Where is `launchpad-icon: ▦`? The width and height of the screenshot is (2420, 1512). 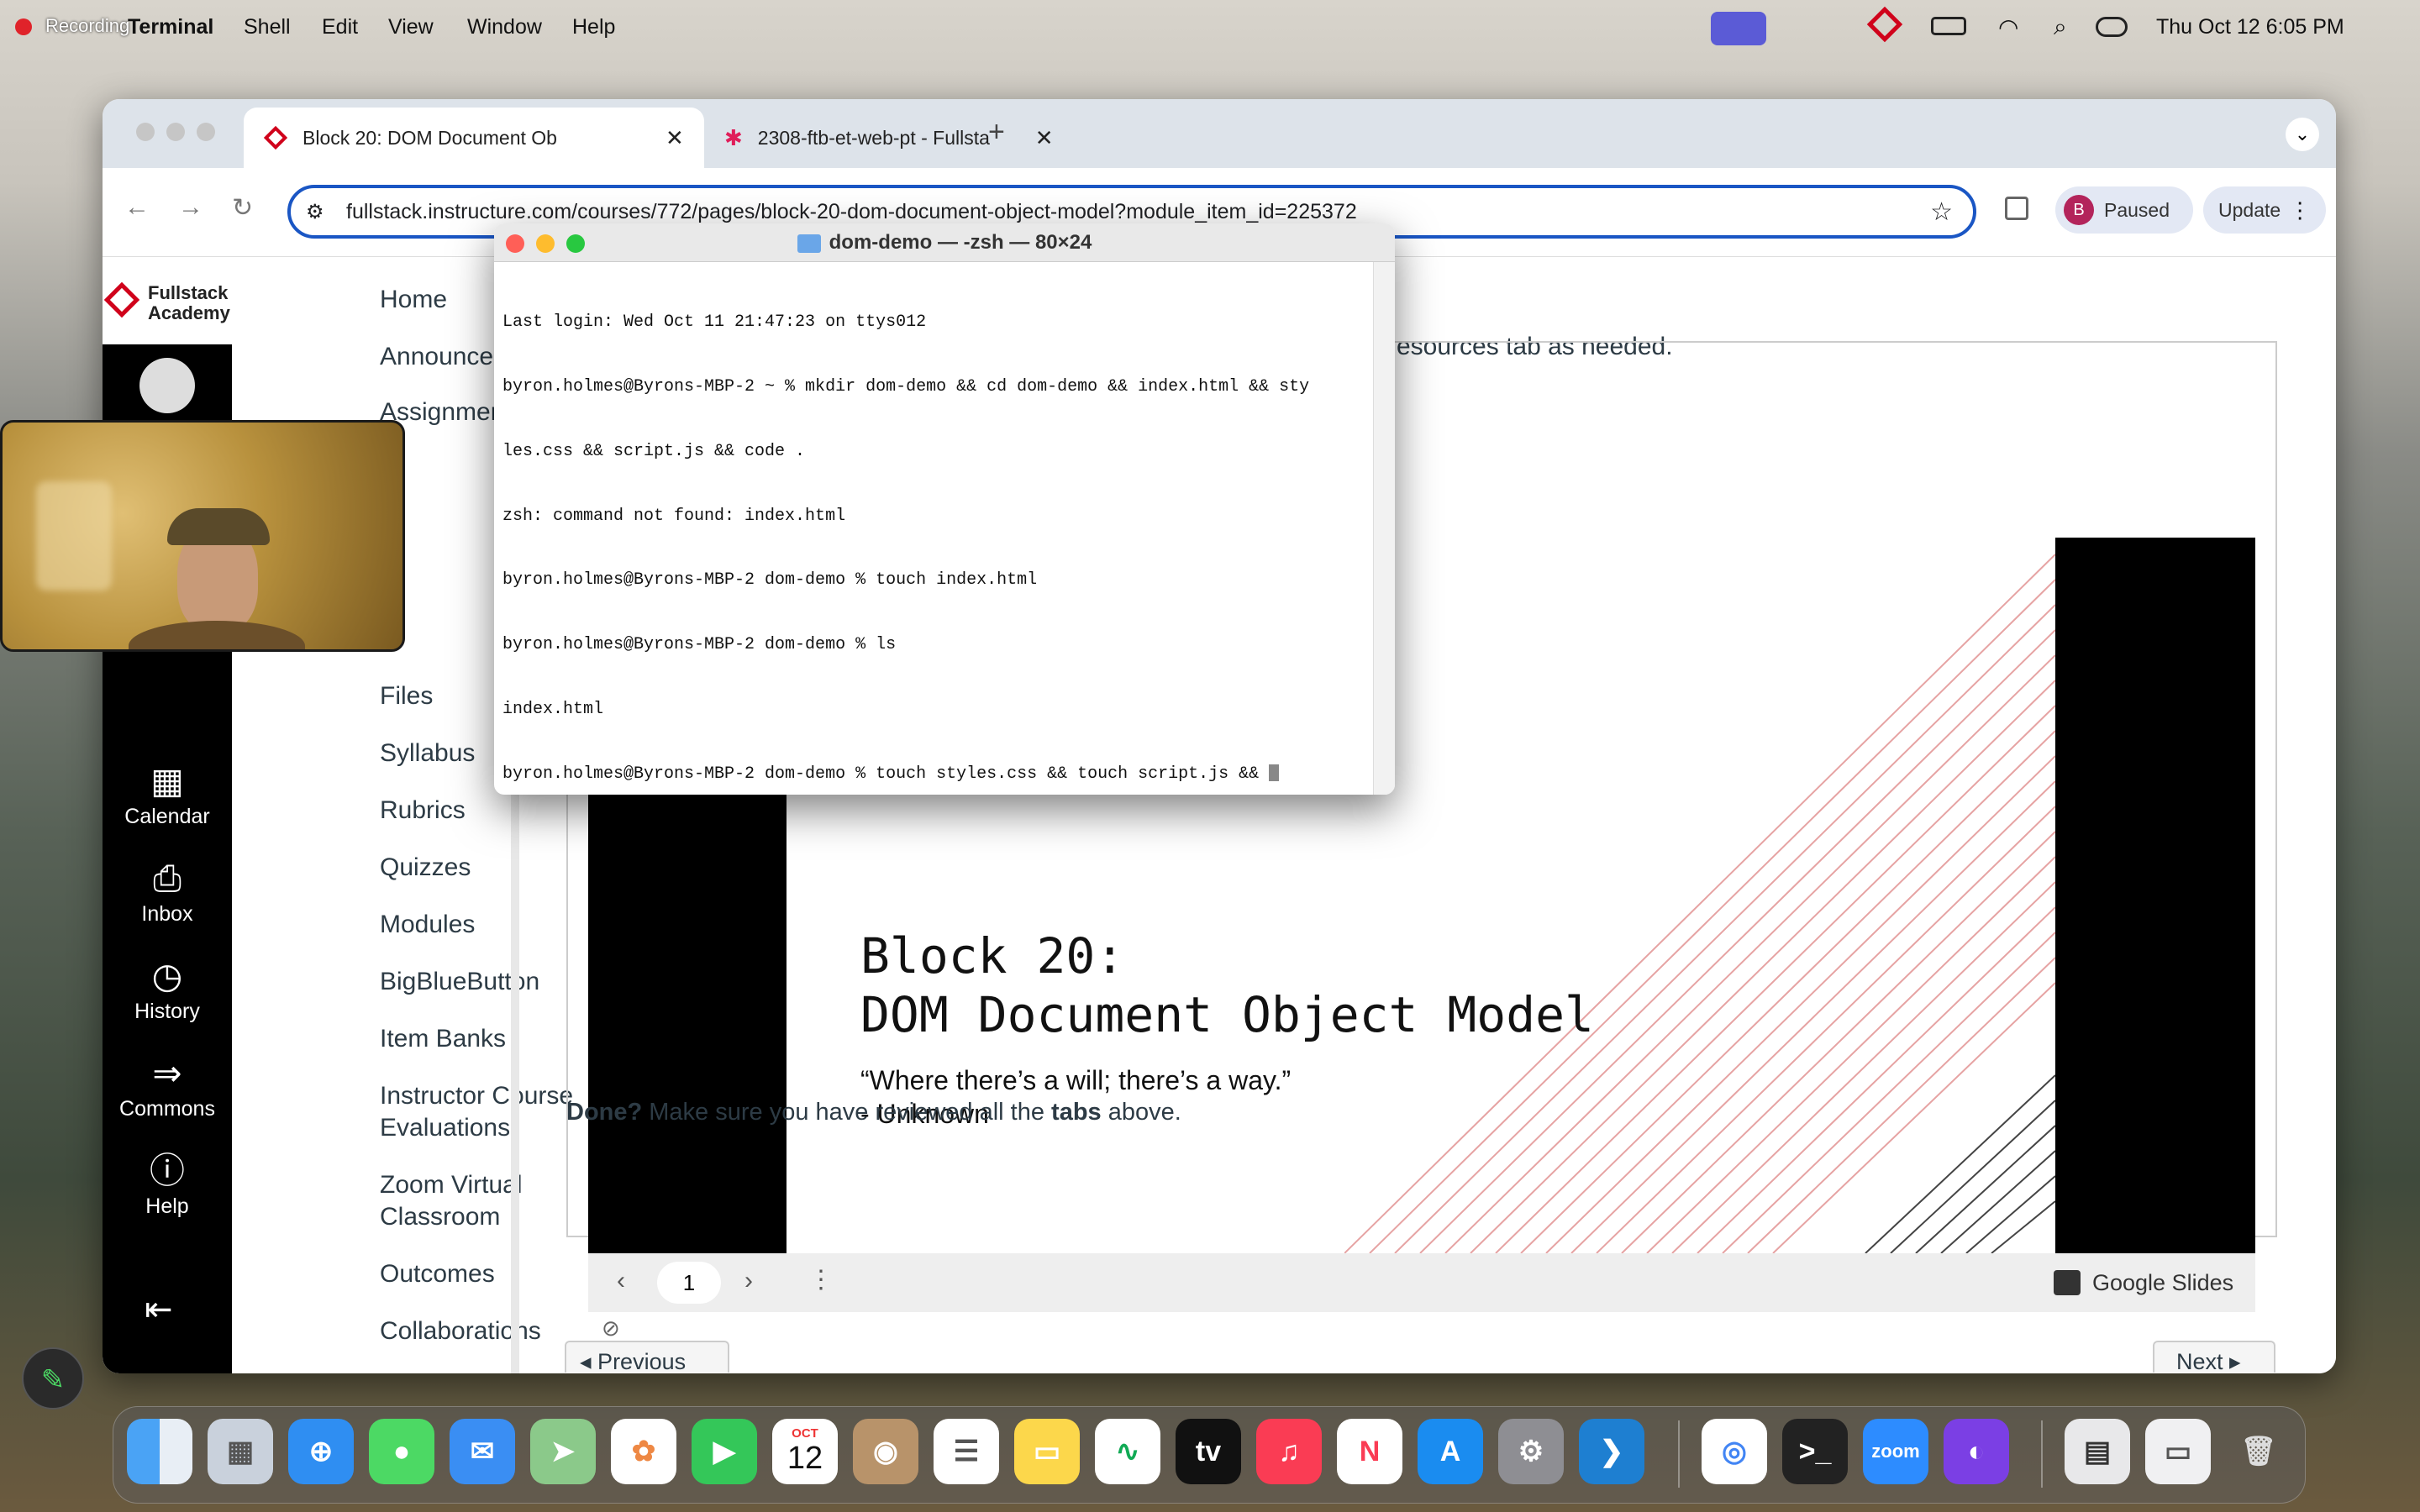
launchpad-icon: ▦ is located at coordinates (240, 1451).